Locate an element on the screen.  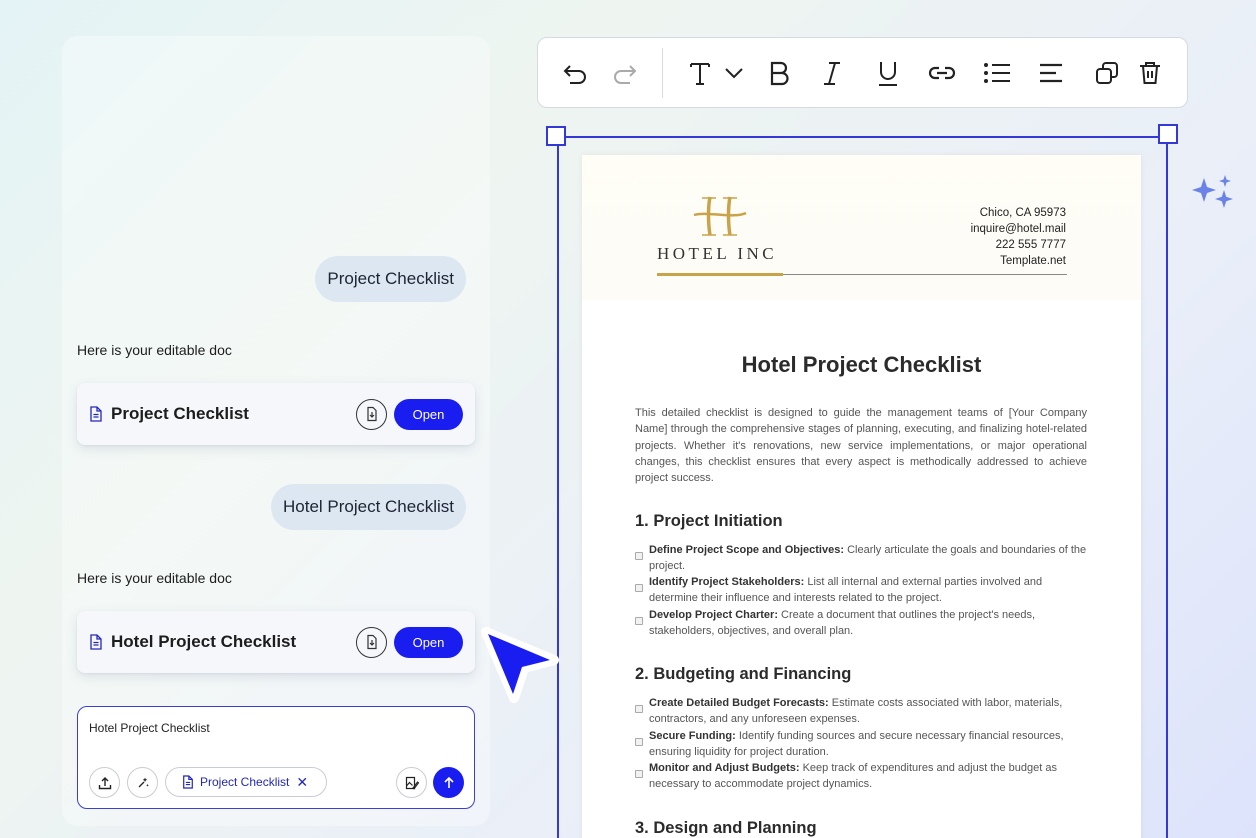
resize-handle-top-left is located at coordinates (556, 136).